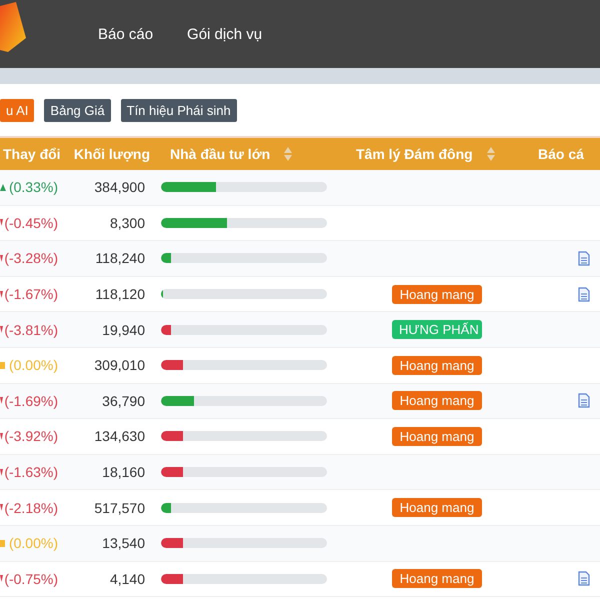 This screenshot has width=600, height=600. What do you see at coordinates (31, 294) in the screenshot?
I see `change-percent: (-1.67%)` at bounding box center [31, 294].